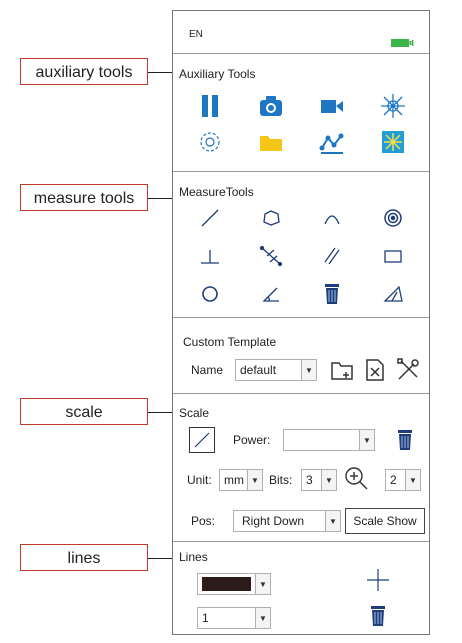 This screenshot has width=462, height=643. I want to click on template-name-select: default ▼, so click(276, 370).